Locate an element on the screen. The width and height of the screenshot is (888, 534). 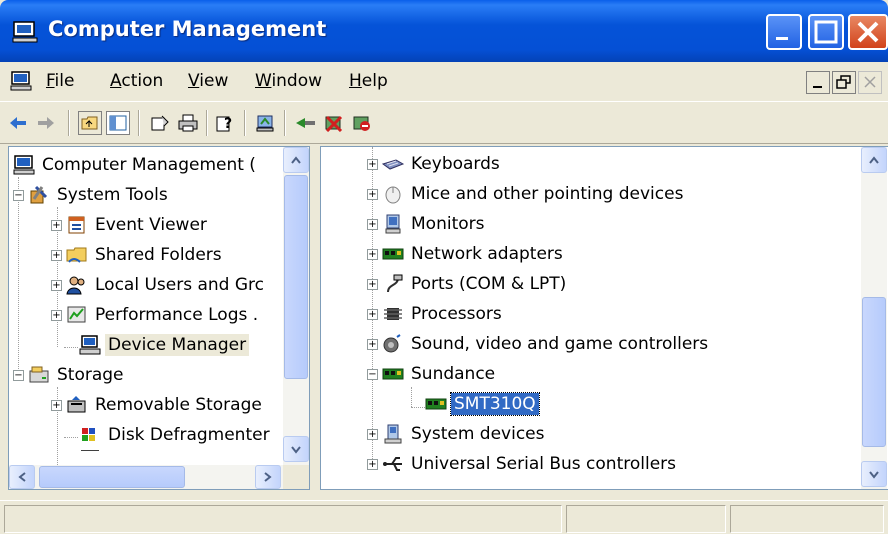
device-category-network-adapters: + Network adapters is located at coordinates (466, 254).